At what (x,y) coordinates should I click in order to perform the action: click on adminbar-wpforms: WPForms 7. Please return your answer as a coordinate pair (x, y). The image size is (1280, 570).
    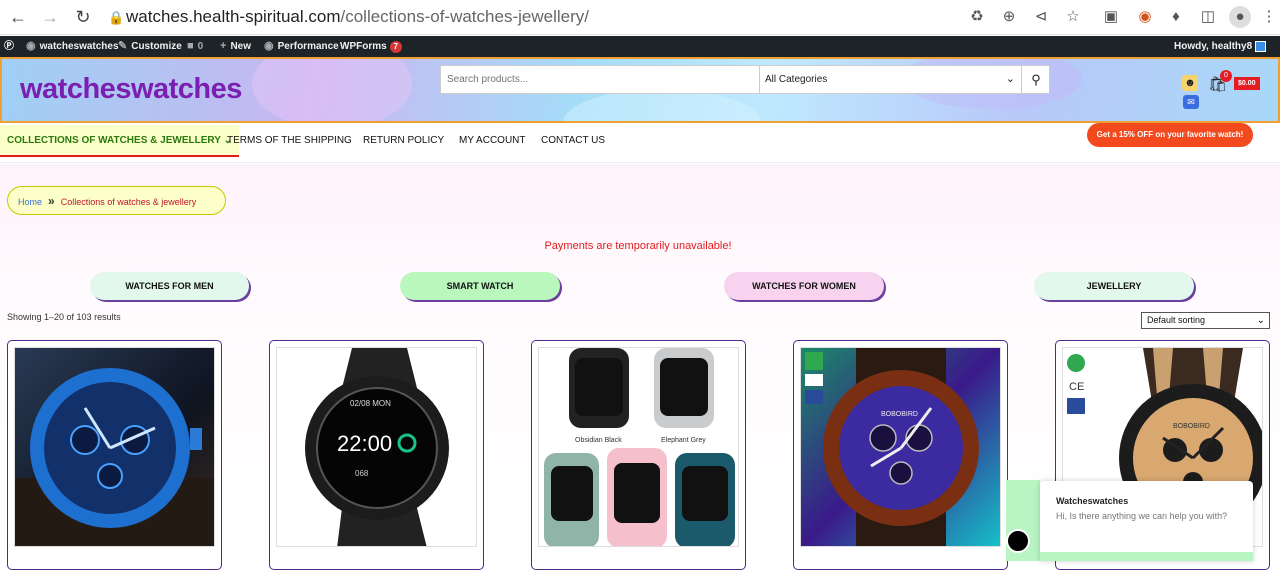
    Looking at the image, I should click on (371, 46).